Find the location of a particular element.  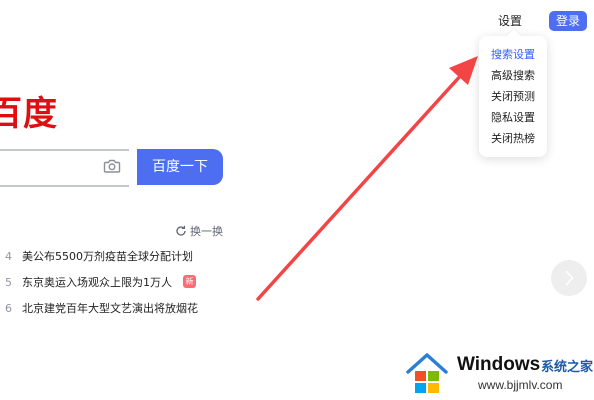

search-button: 百度一下 is located at coordinates (180, 167).